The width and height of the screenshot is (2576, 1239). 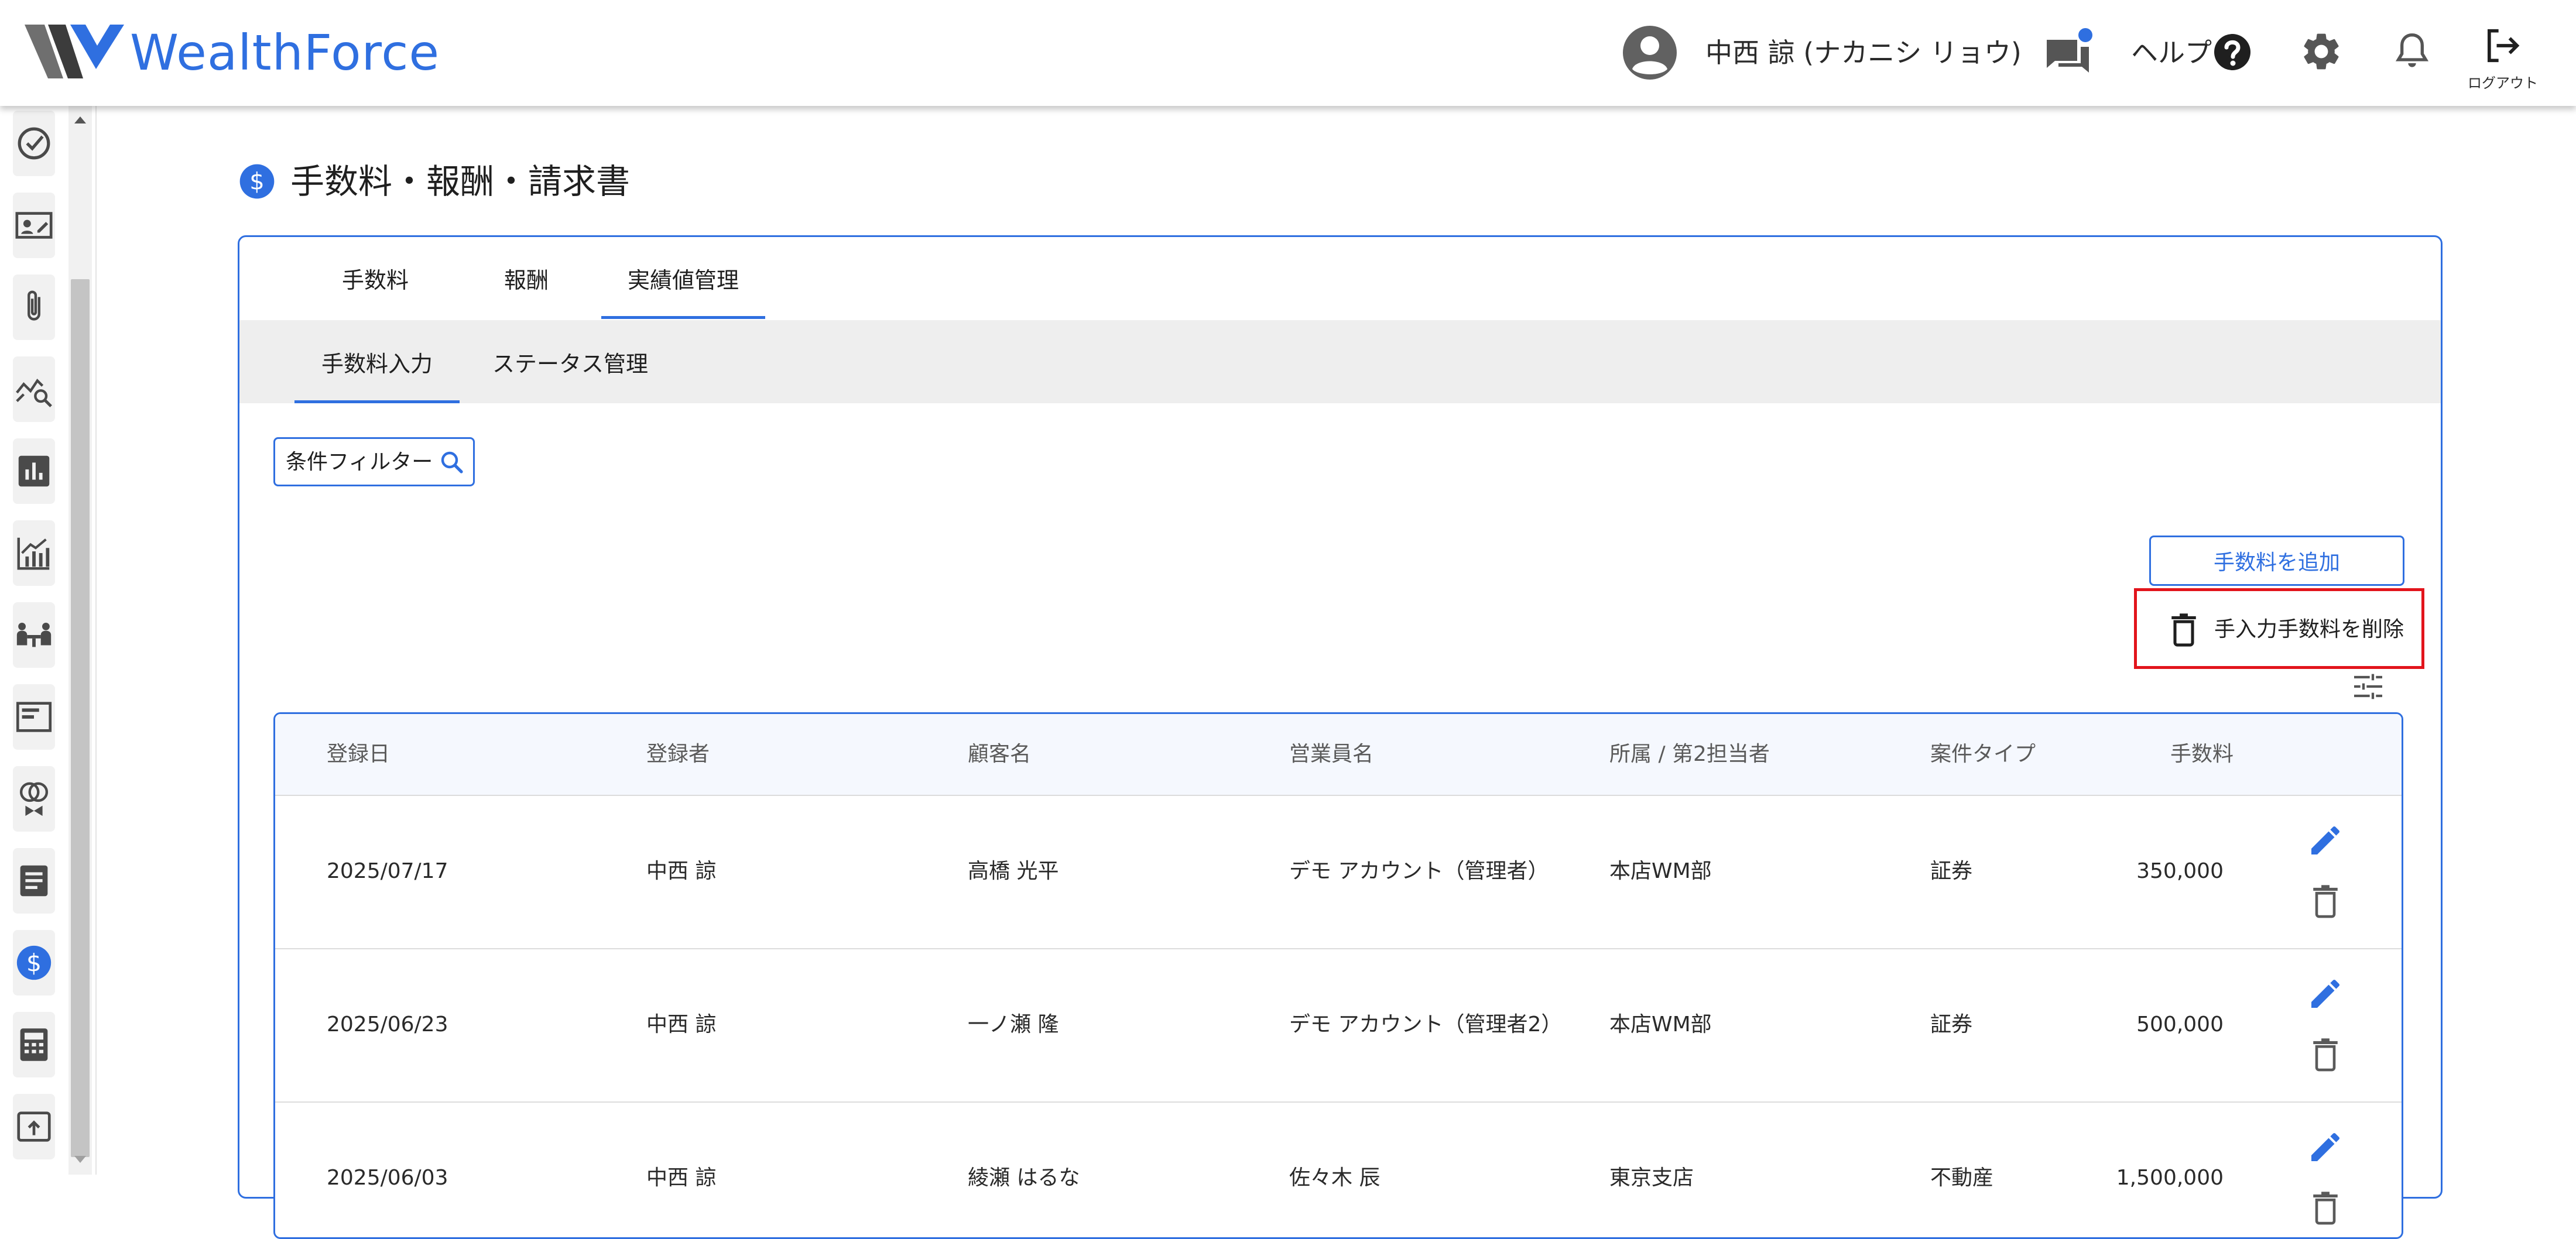 I want to click on check-circle-icon, so click(x=34, y=143).